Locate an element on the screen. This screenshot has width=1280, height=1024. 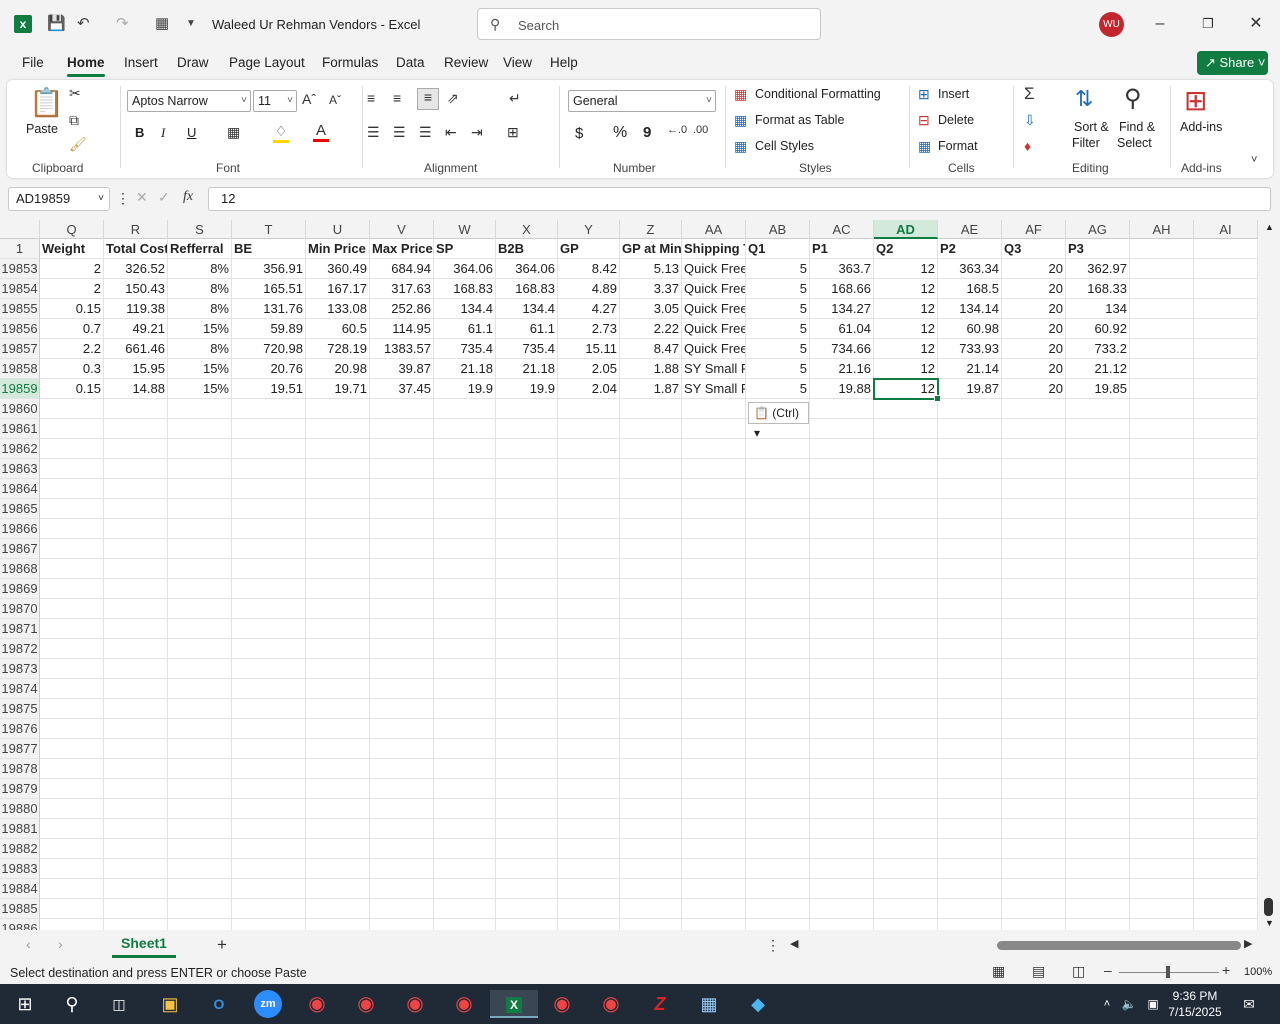
add-ins-button: Add-ins is located at coordinates (1201, 127).